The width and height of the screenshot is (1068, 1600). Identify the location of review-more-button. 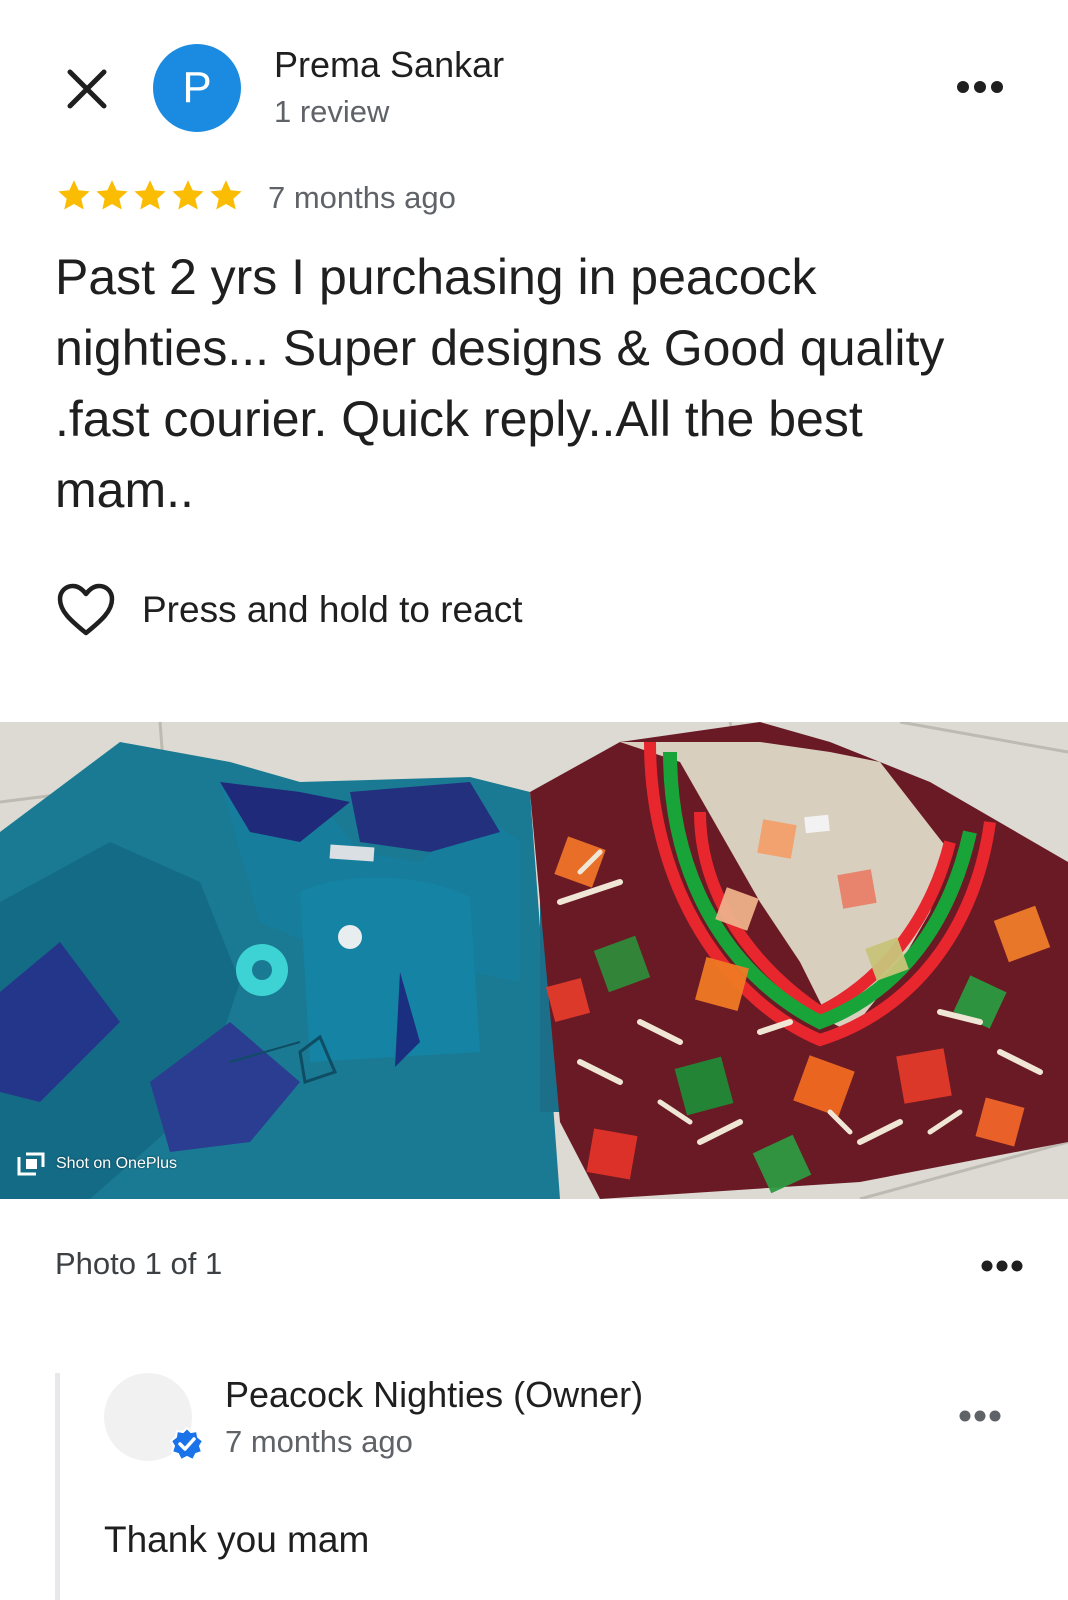
(980, 87).